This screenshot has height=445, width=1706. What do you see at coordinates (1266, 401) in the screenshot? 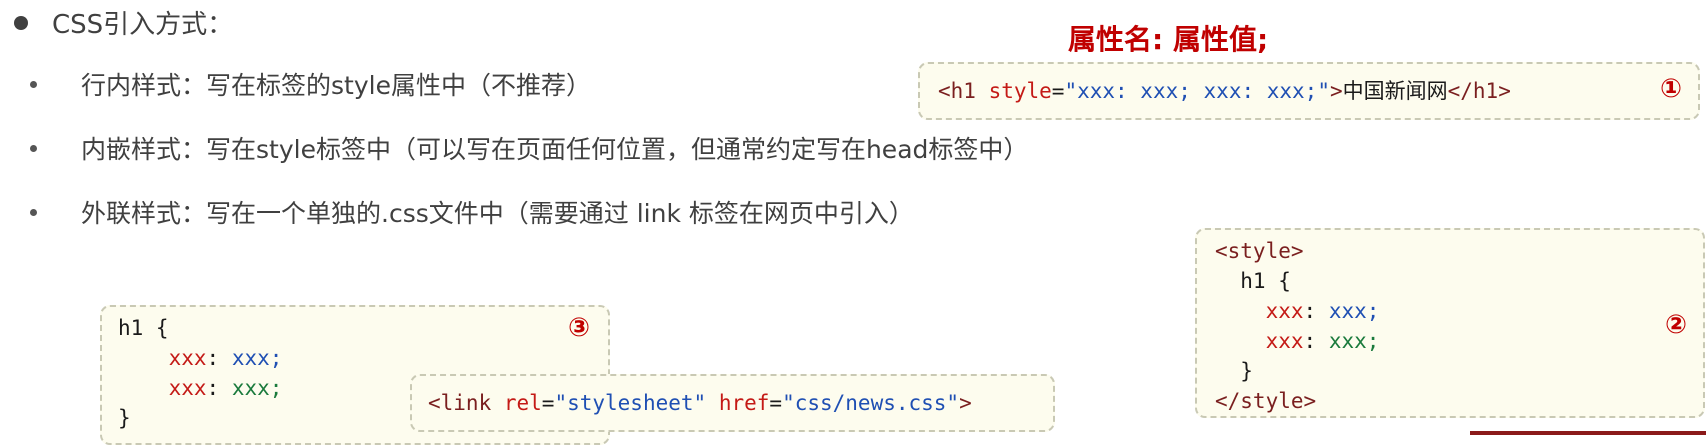
I see `code-line: </style>` at bounding box center [1266, 401].